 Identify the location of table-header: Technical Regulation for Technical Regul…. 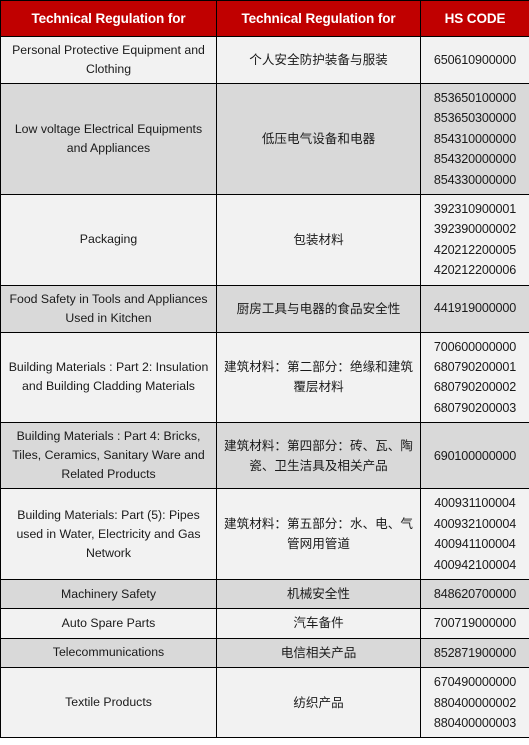
(264, 18).